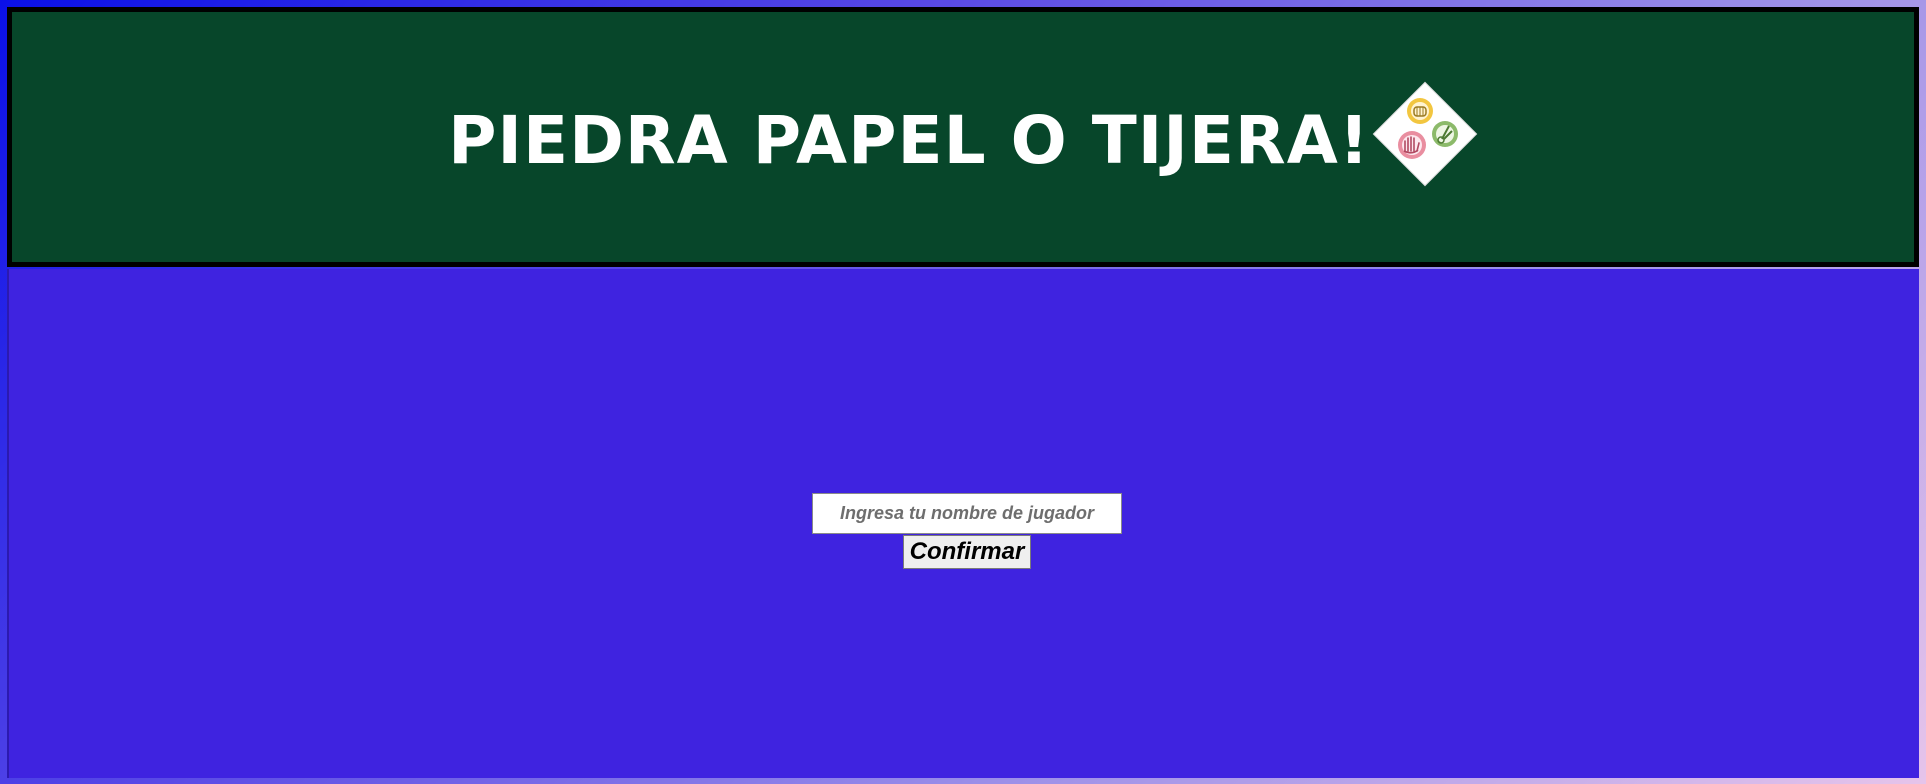  Describe the element at coordinates (967, 513) in the screenshot. I see `player-name-input` at that location.